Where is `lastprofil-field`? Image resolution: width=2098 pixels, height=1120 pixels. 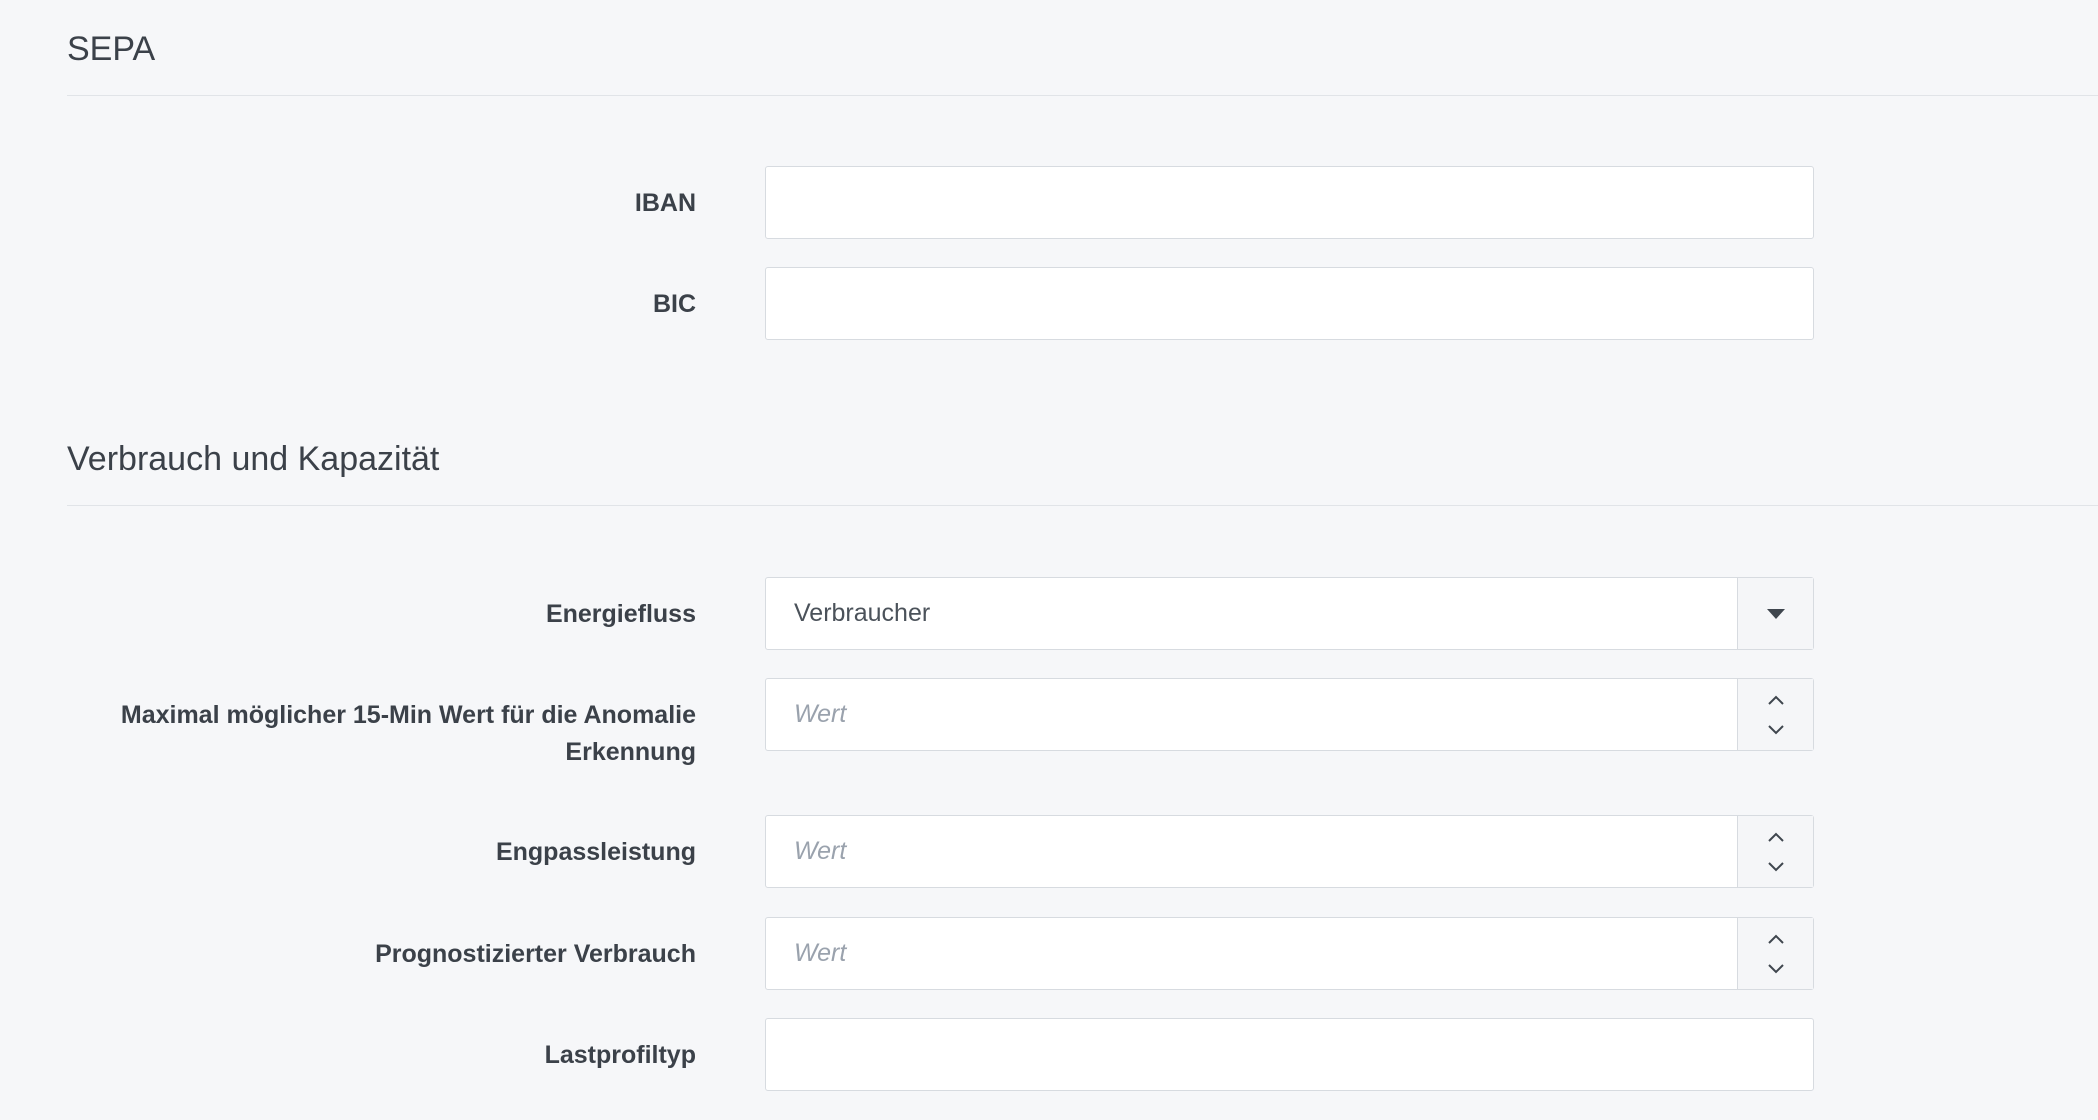
lastprofil-field is located at coordinates (1289, 1054).